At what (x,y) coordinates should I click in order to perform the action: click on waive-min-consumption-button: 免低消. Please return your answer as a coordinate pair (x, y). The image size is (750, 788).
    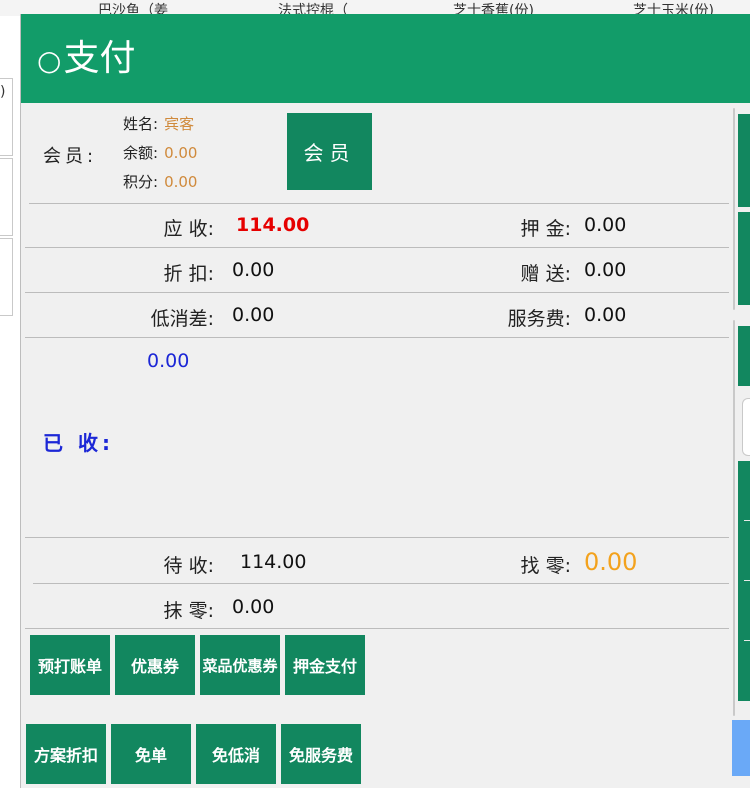
    Looking at the image, I should click on (236, 754).